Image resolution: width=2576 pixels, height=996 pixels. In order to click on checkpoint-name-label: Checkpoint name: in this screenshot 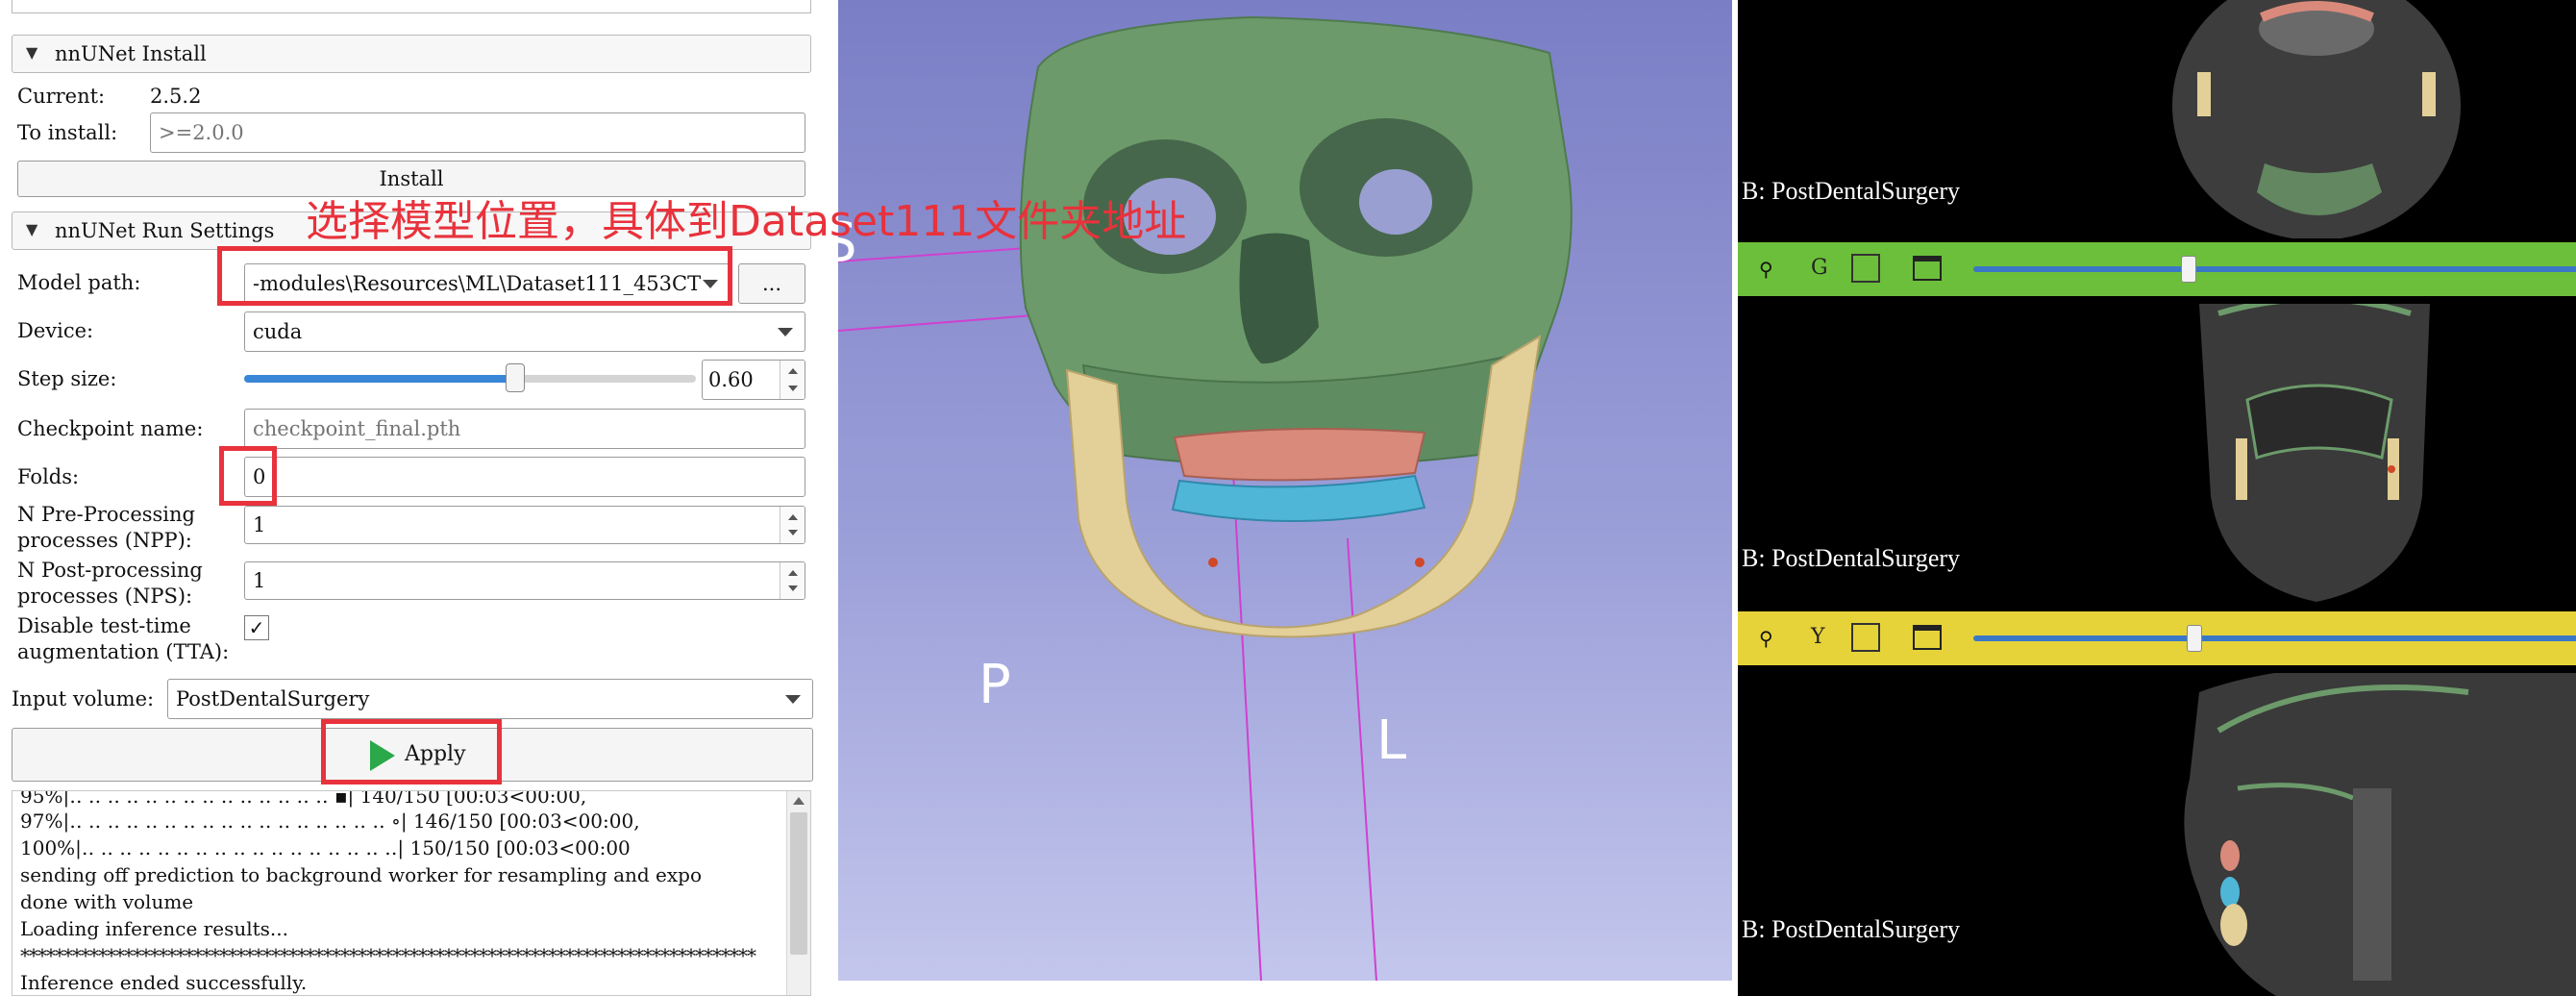, I will do `click(110, 428)`.